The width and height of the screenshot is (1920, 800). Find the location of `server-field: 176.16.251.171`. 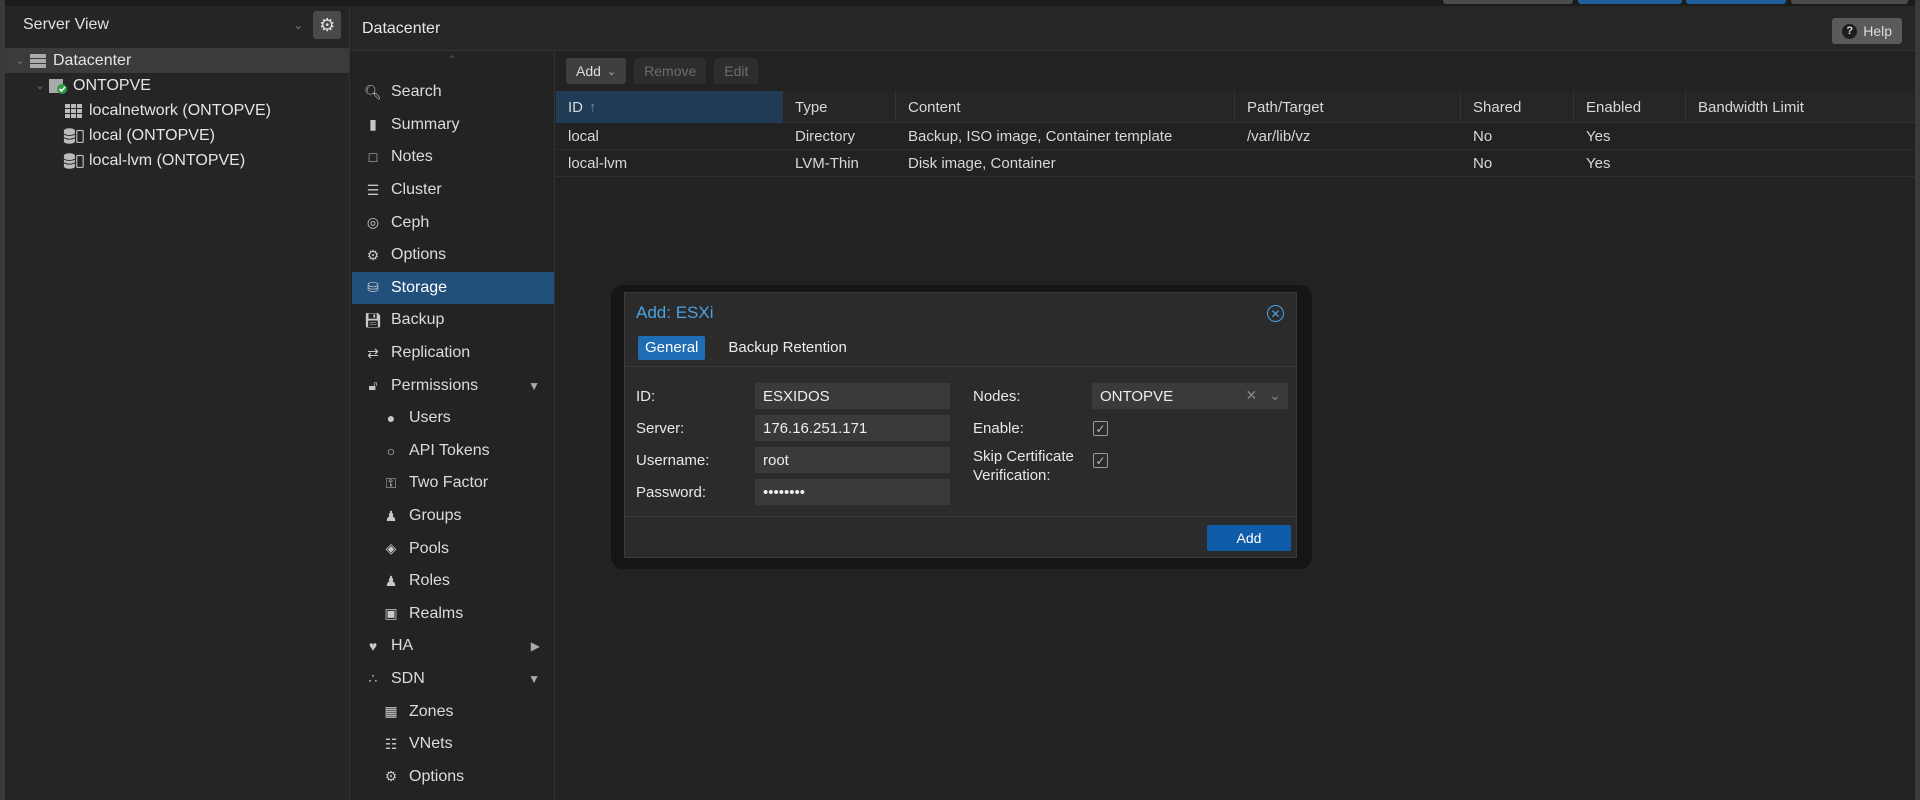

server-field: 176.16.251.171 is located at coordinates (852, 428).